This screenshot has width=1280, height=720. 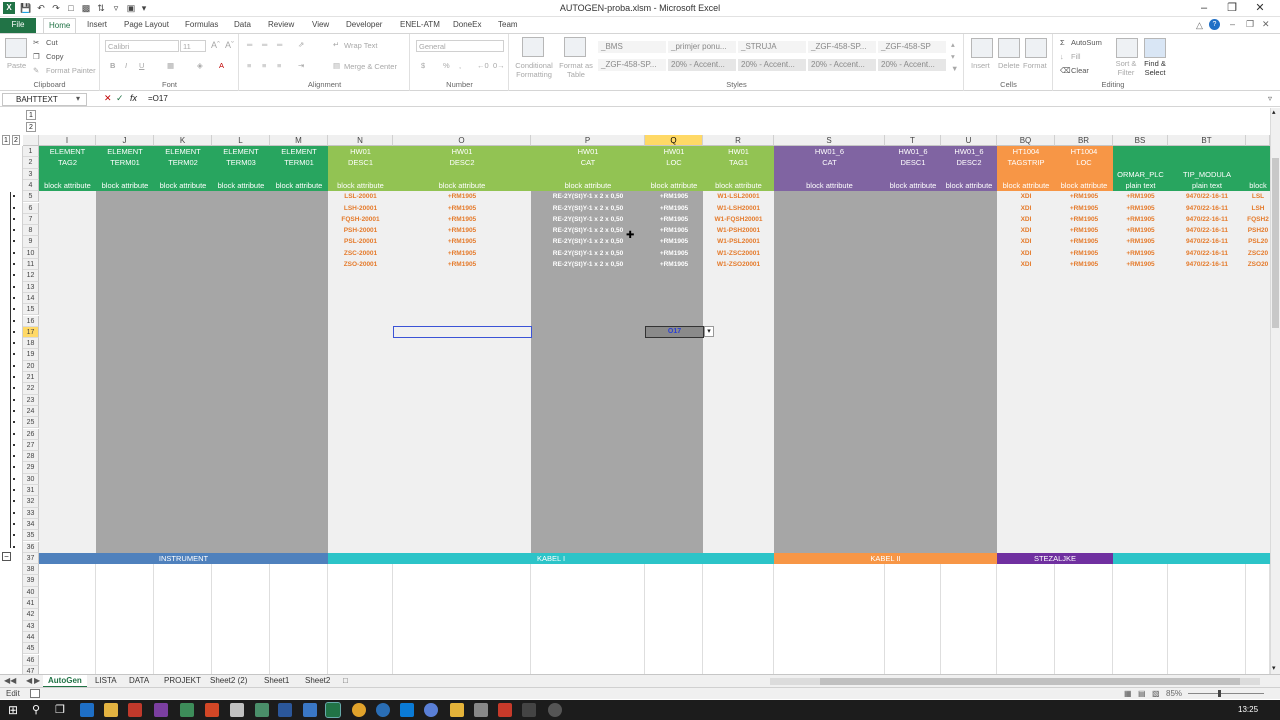 What do you see at coordinates (299, 162) in the screenshot?
I see `header-cell-m-2: TERM01` at bounding box center [299, 162].